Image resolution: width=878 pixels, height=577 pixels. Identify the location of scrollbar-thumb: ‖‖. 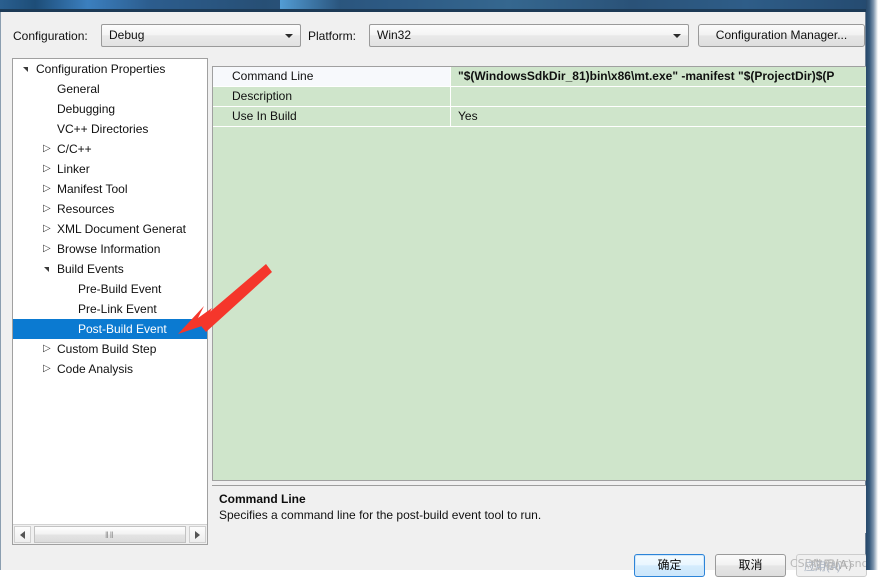
(110, 534).